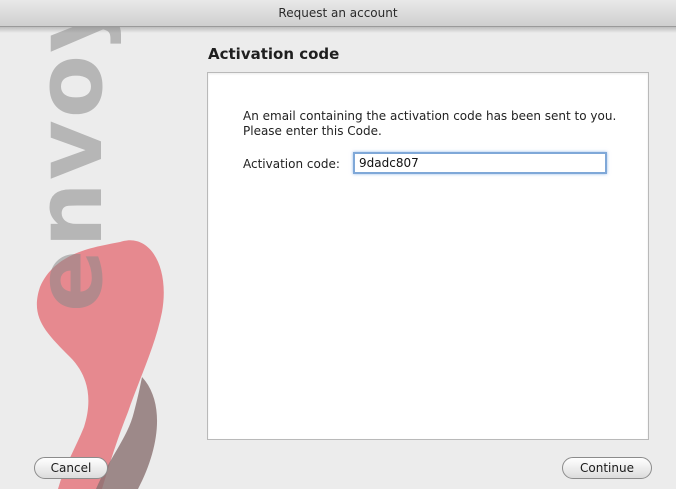 Image resolution: width=676 pixels, height=489 pixels. What do you see at coordinates (69, 169) in the screenshot?
I see `logo-wordmark: envoy` at bounding box center [69, 169].